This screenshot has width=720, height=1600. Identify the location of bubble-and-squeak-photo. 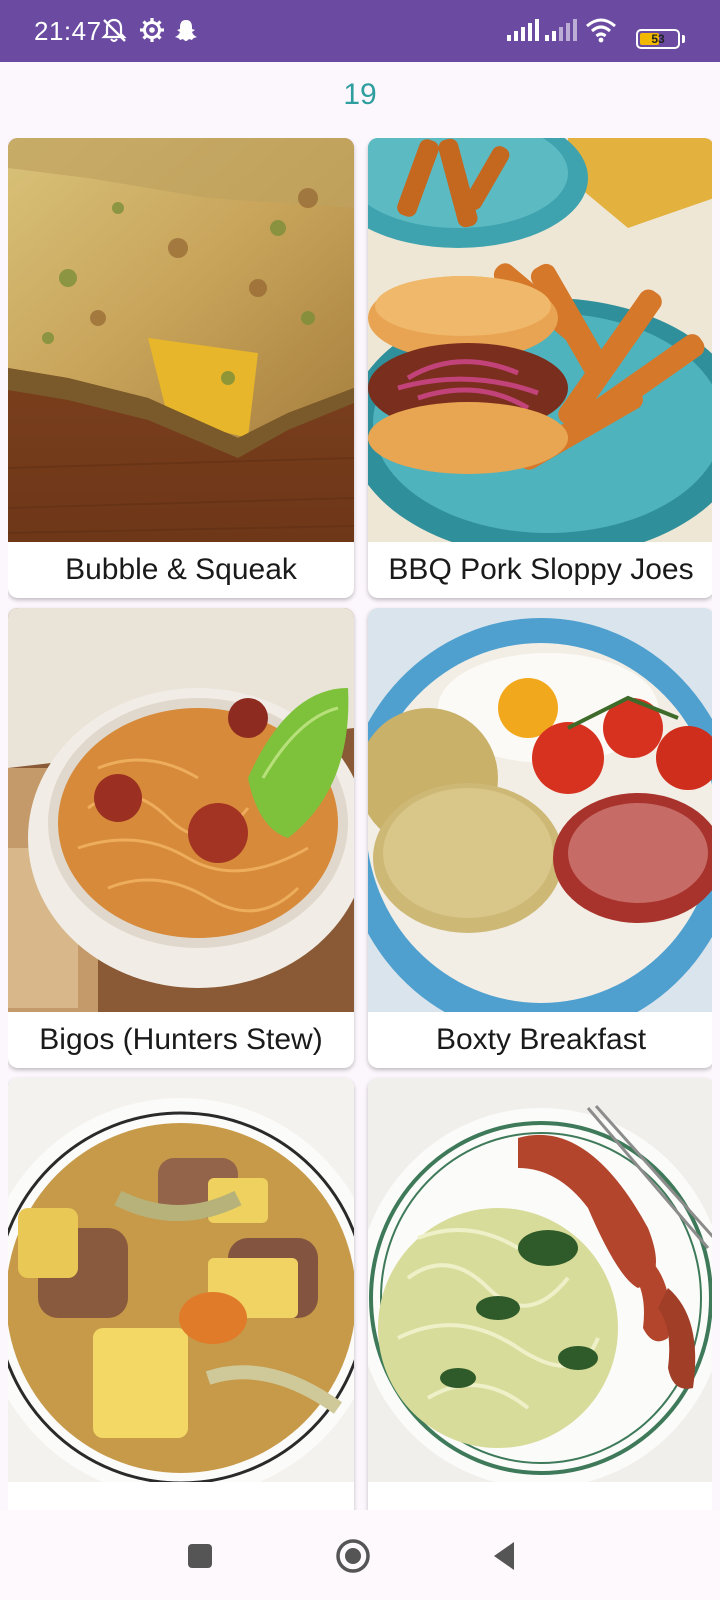
(181, 340).